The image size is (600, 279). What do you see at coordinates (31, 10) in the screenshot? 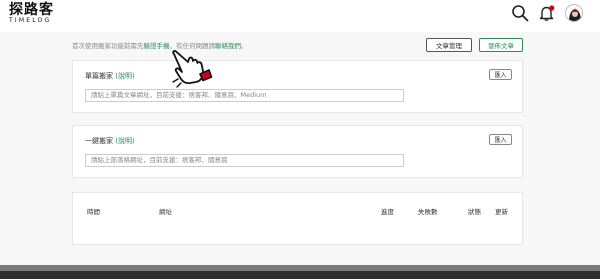
I see `brand-name-cn: 探路客` at bounding box center [31, 10].